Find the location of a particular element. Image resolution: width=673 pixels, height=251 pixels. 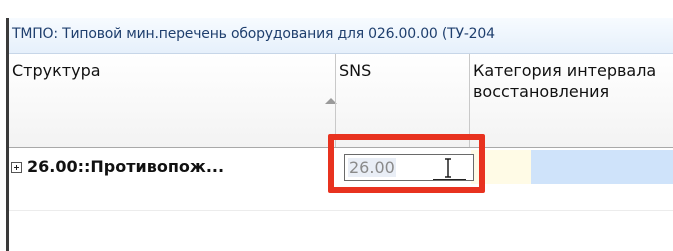

expand-plus-icon is located at coordinates (16, 167).